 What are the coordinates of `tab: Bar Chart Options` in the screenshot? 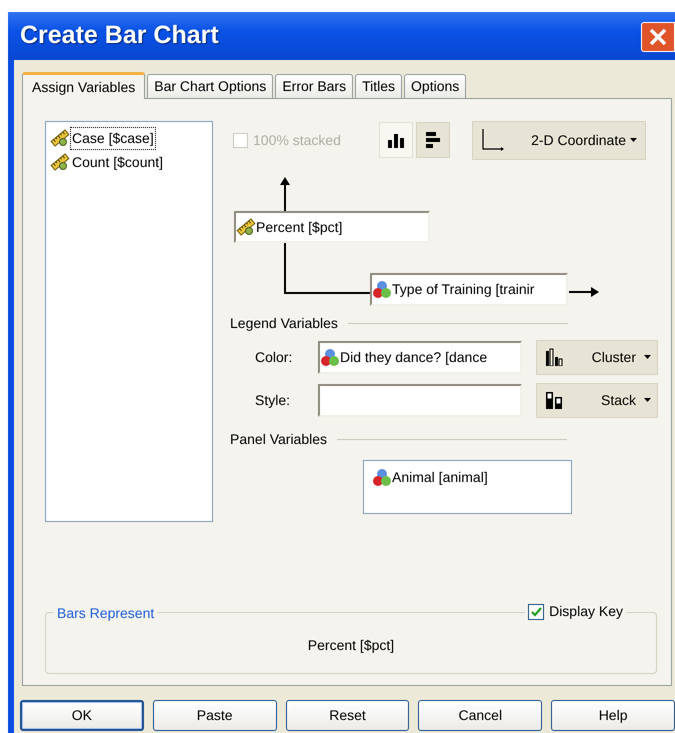 It's located at (210, 86).